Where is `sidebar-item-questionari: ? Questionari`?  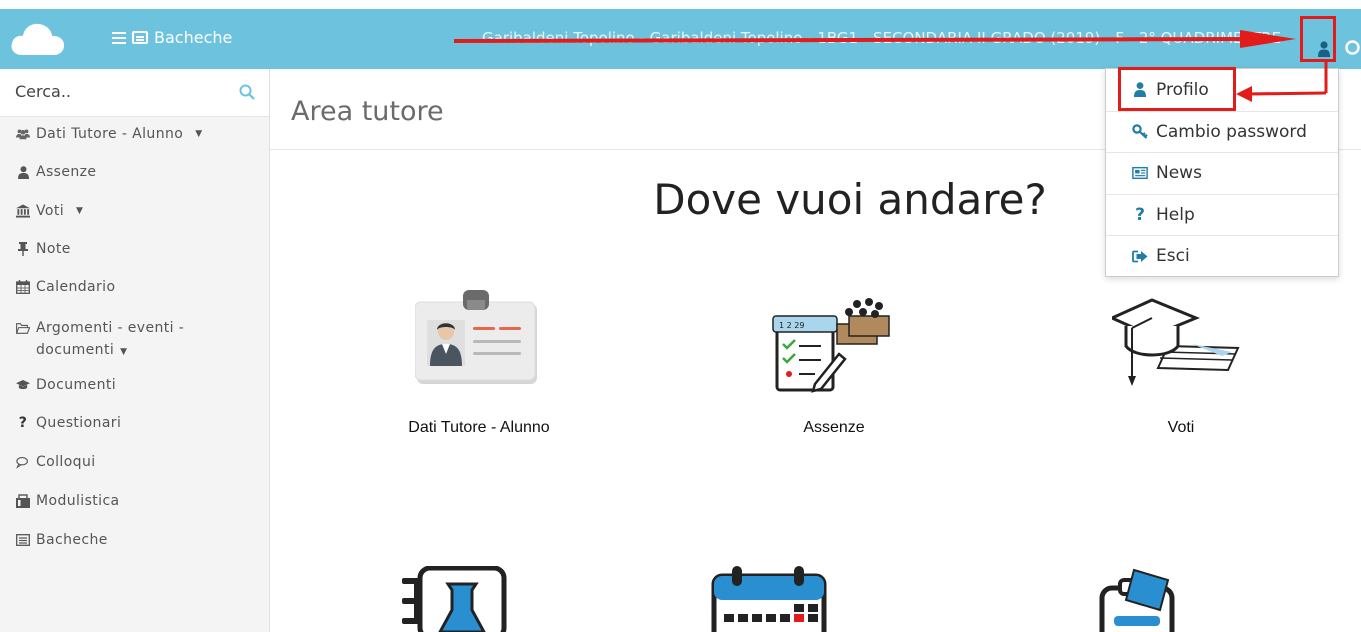
sidebar-item-questionari: ? Questionari is located at coordinates (60, 423).